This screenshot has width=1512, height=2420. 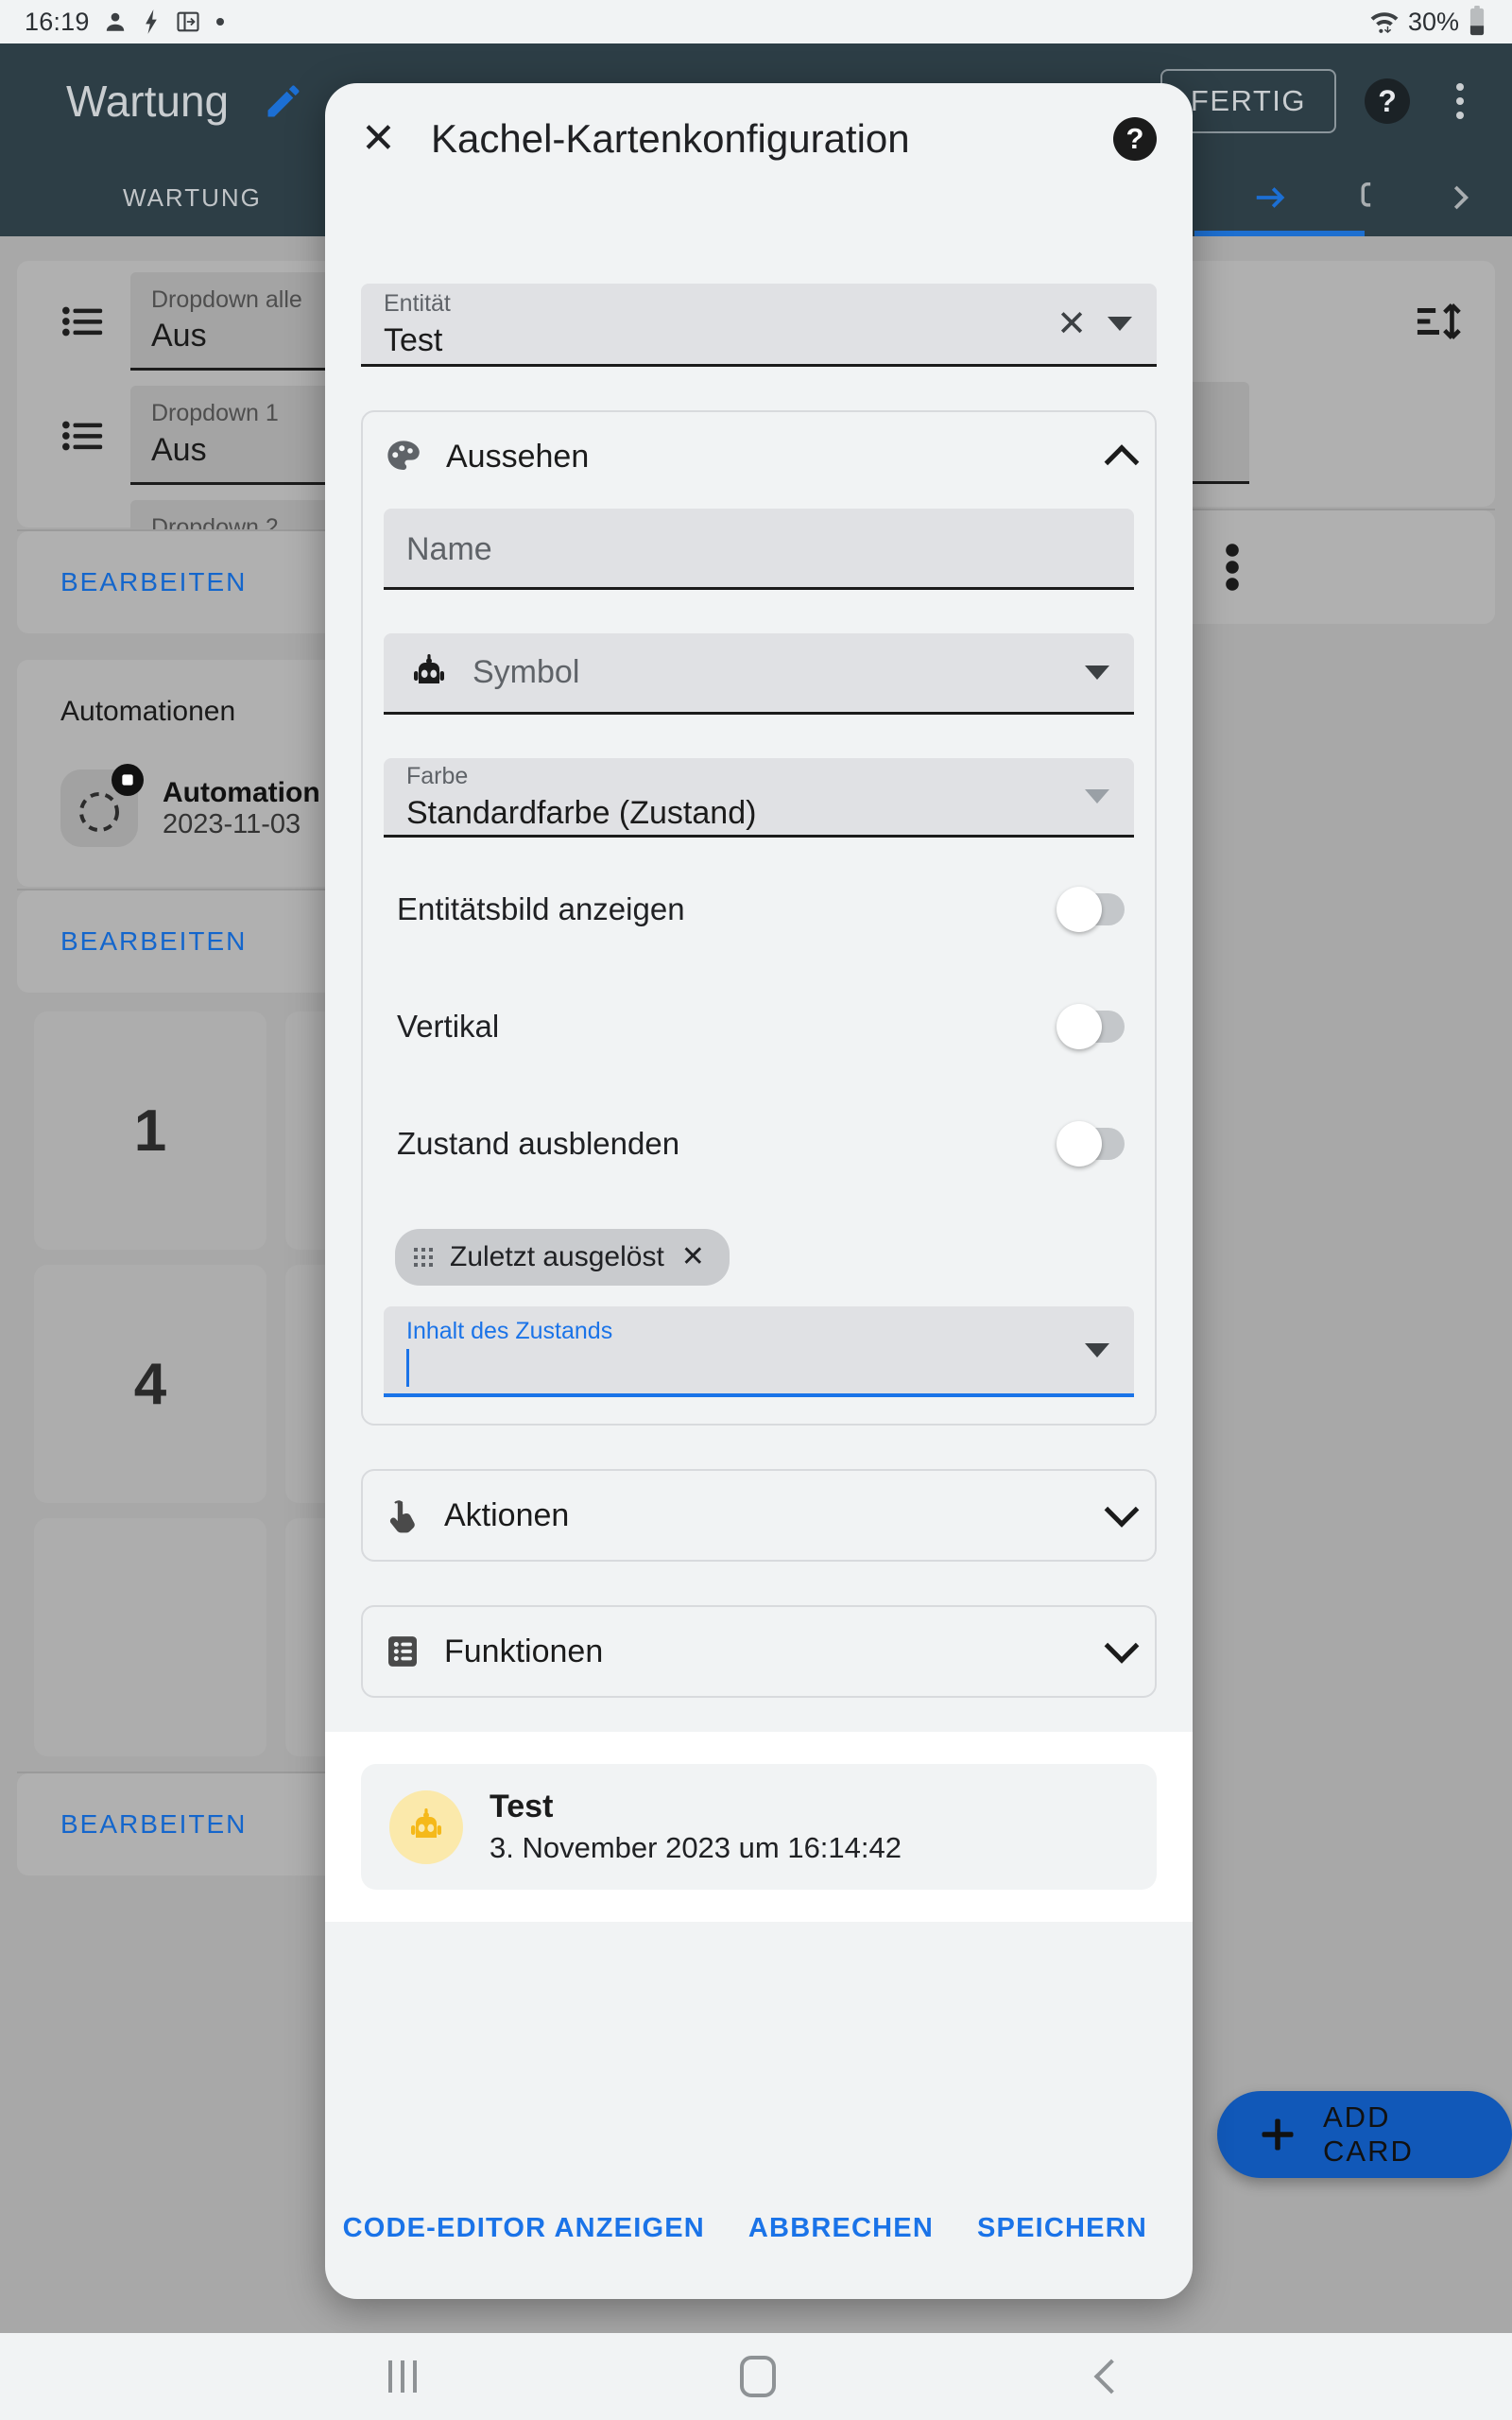 I want to click on drag-handle-icon, so click(x=423, y=1257).